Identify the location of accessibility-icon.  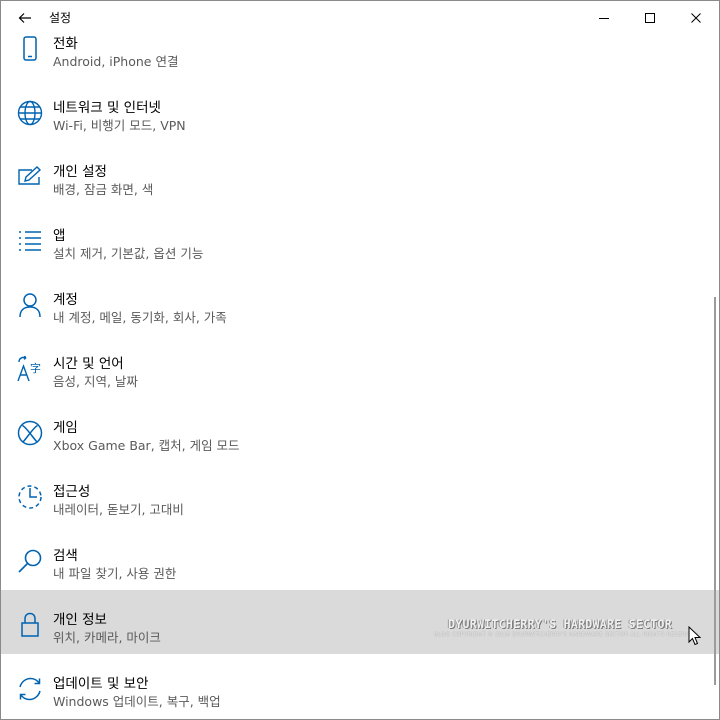
(30, 497).